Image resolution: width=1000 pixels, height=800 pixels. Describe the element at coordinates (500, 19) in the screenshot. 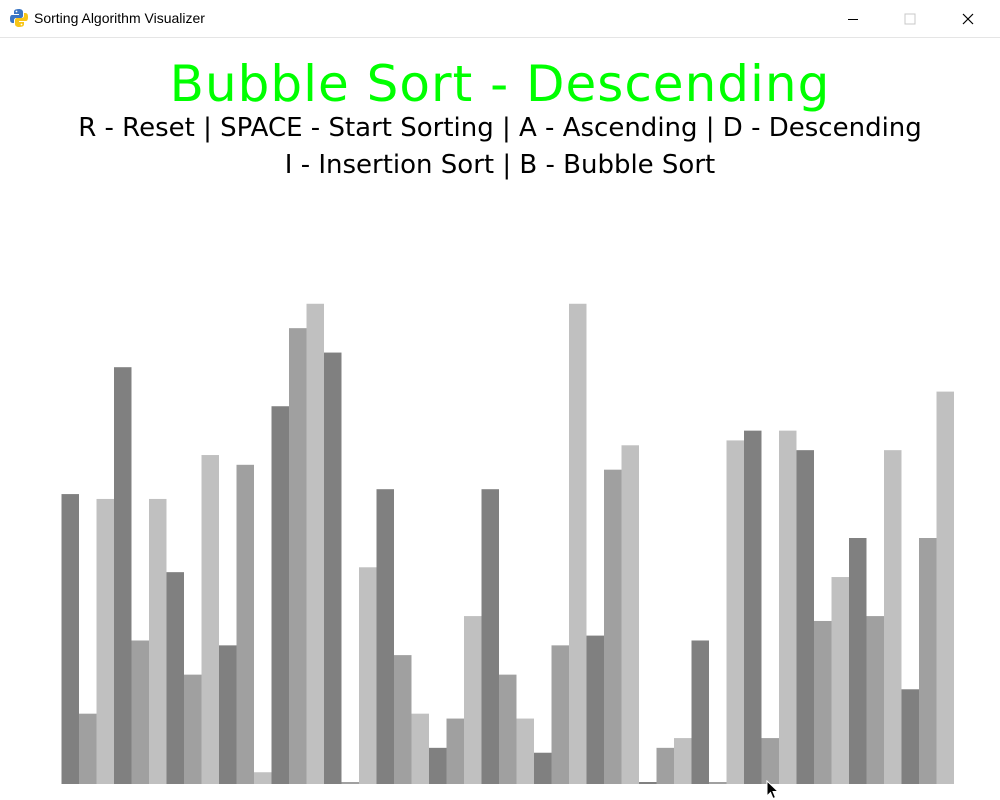

I see `window-titlebar: Sorting Algorithm Visualizer` at that location.